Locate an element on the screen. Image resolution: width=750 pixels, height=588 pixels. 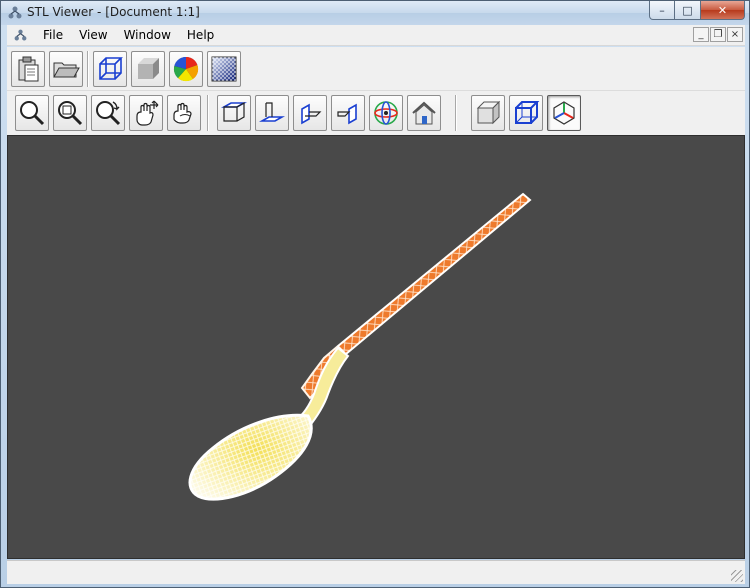
background-button is located at coordinates (224, 69).